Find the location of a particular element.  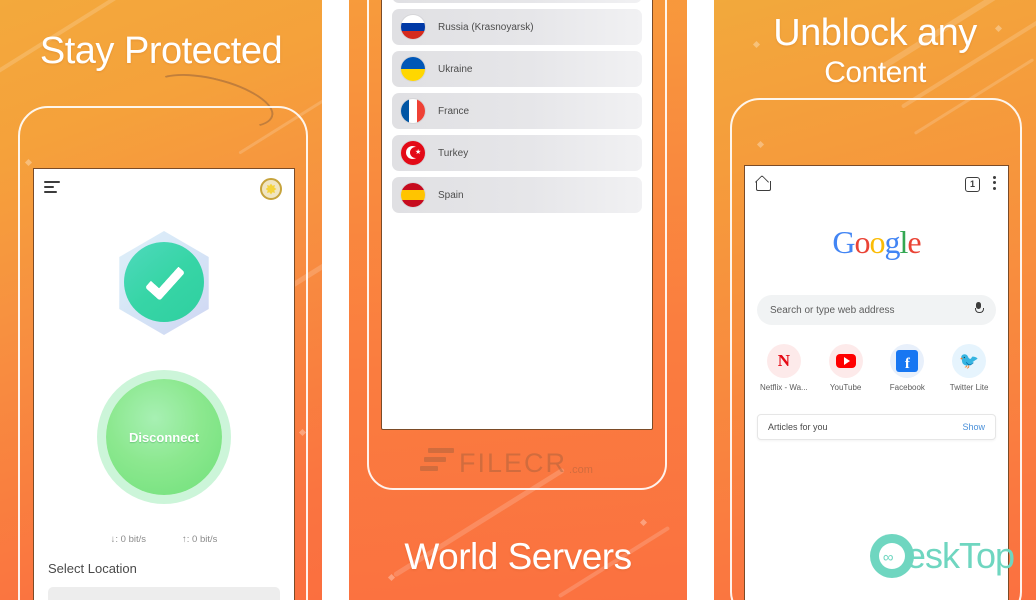

youtube-icon is located at coordinates (845, 361).